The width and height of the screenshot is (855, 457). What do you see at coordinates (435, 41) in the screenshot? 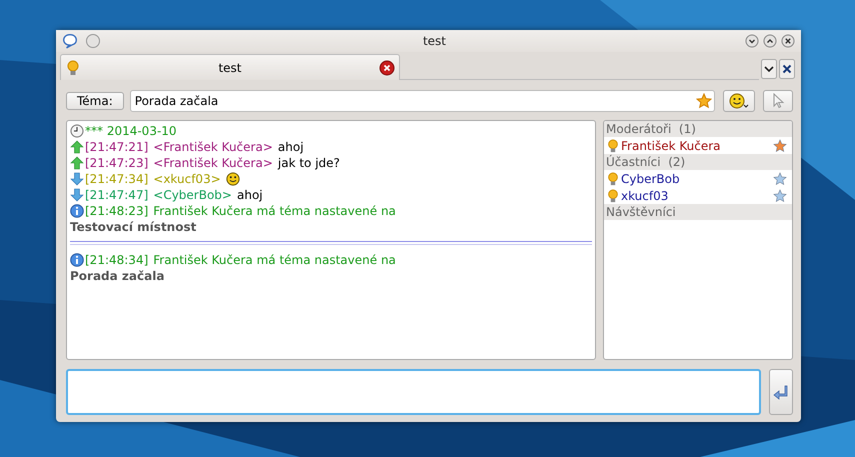
I see `window-title: test` at bounding box center [435, 41].